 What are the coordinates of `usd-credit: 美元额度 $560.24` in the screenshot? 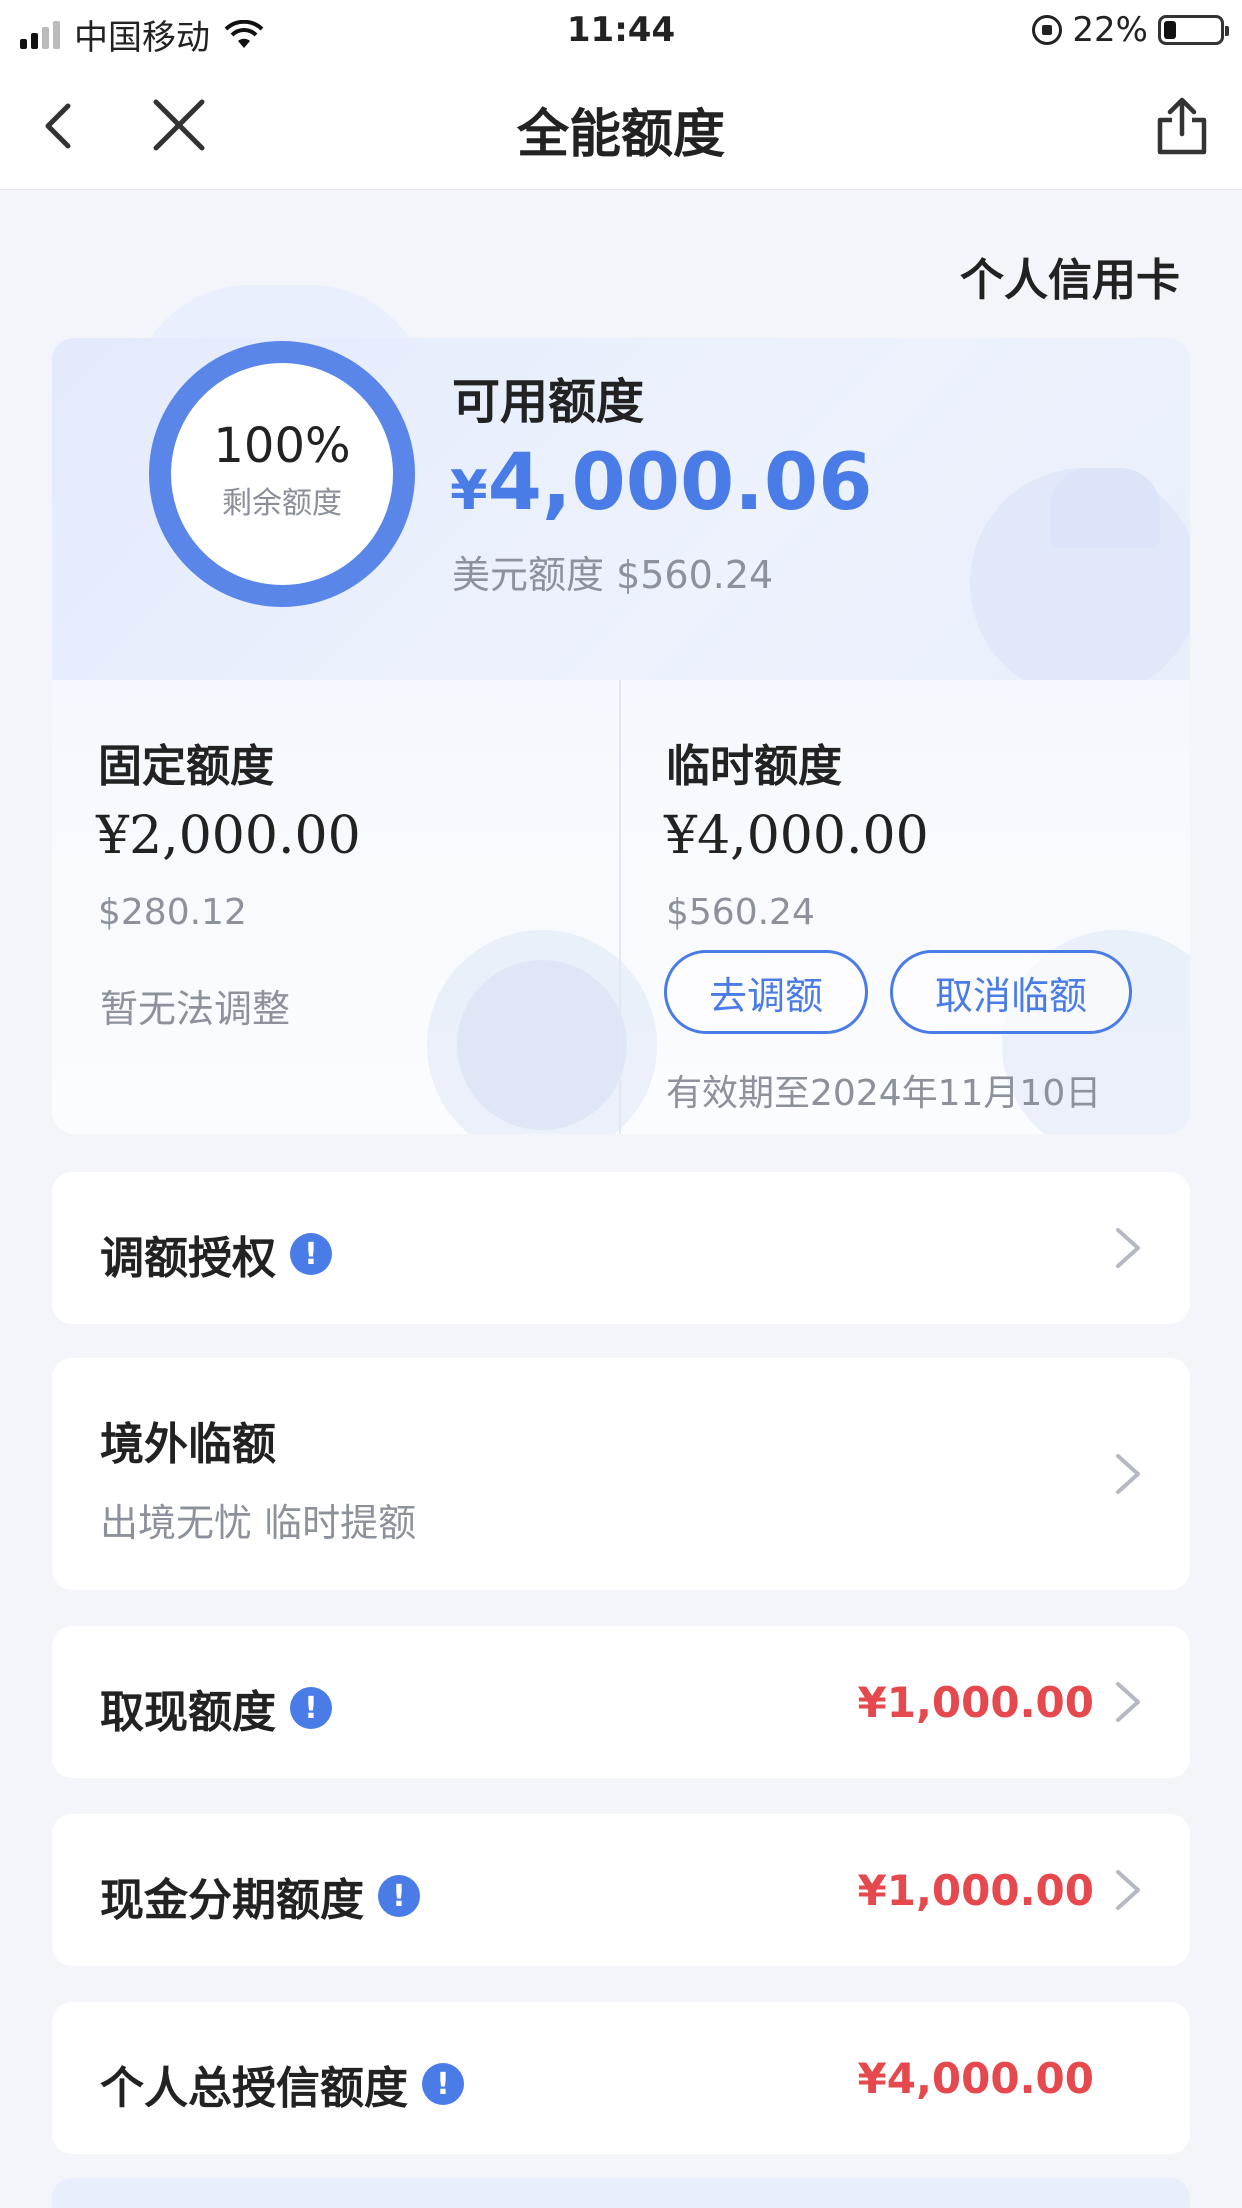 It's located at (613, 575).